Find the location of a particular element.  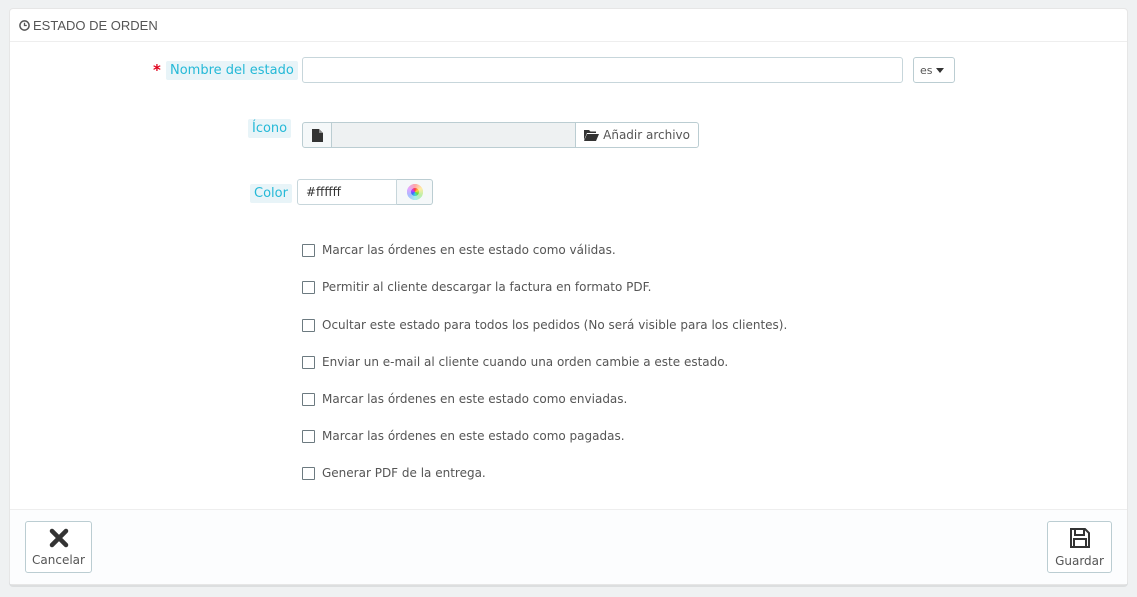

cancel-button: Cancelar is located at coordinates (58, 547).